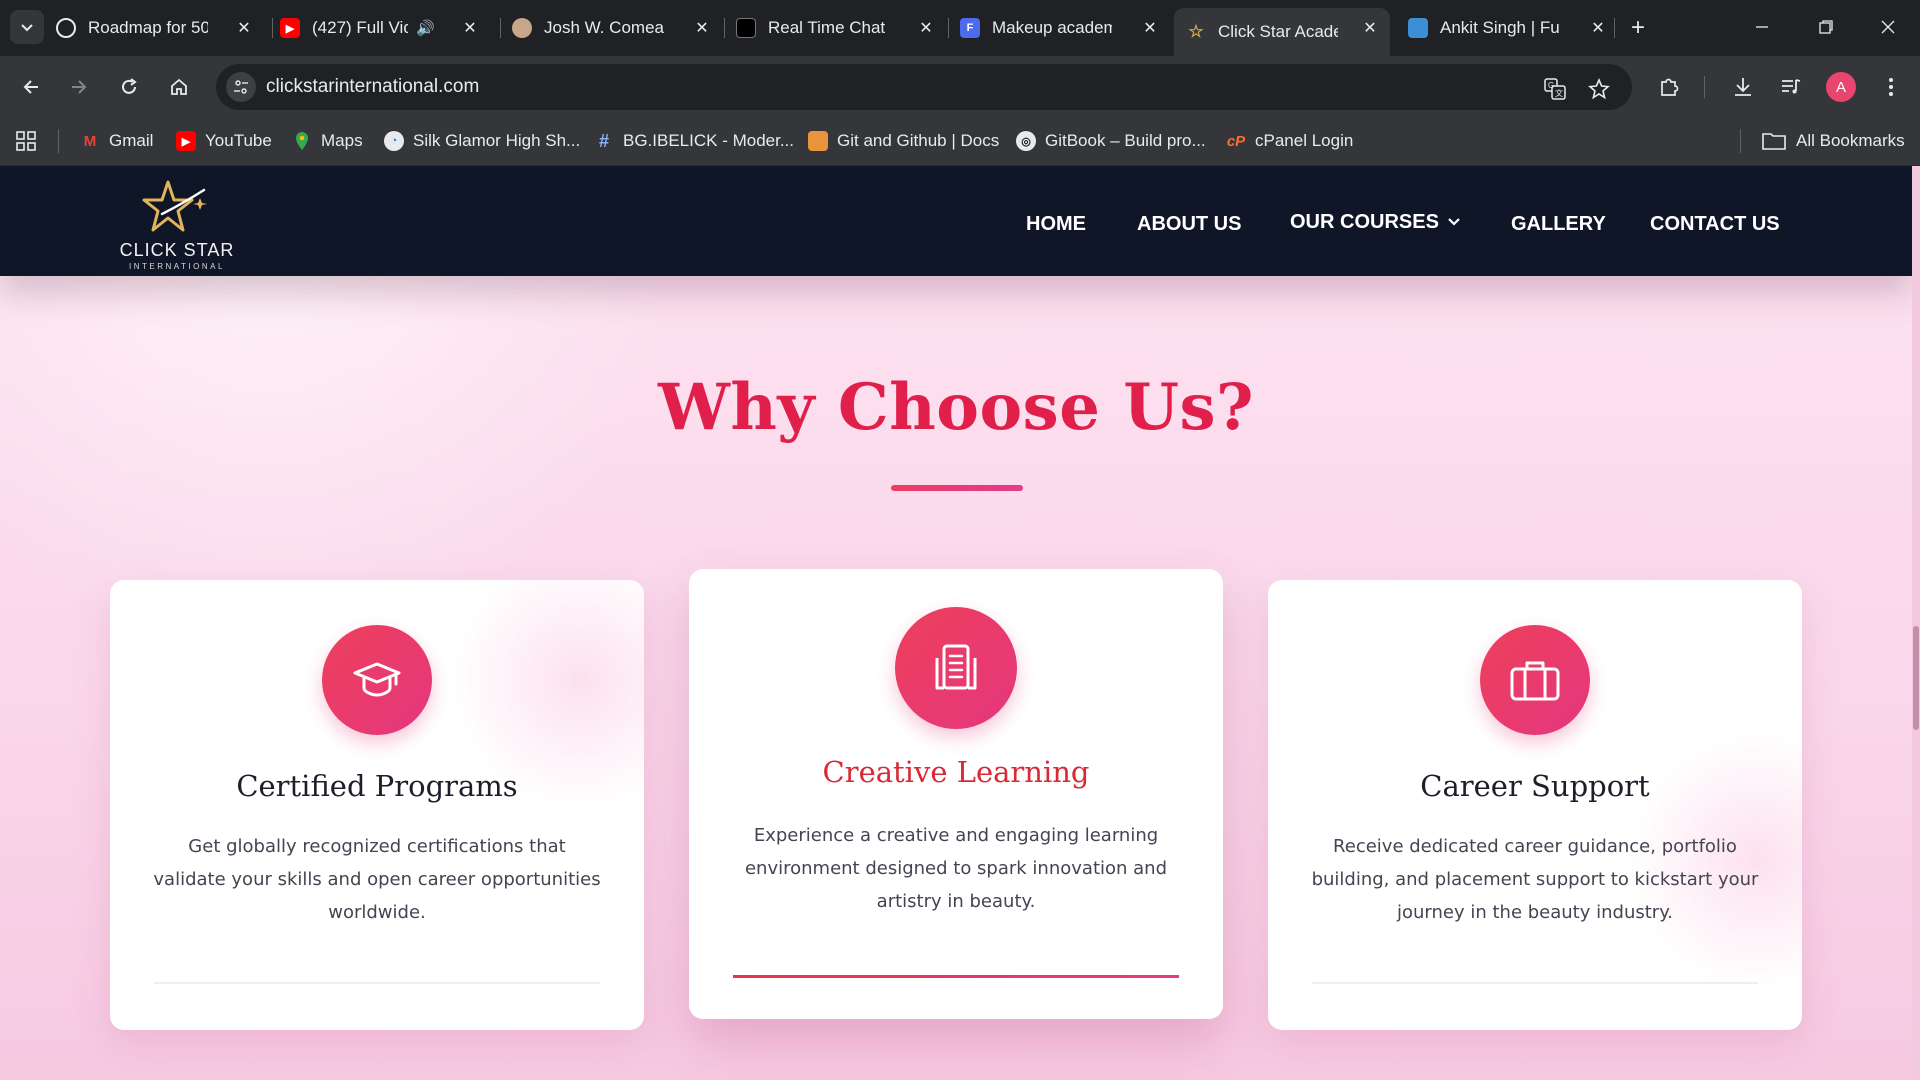 The image size is (1920, 1080). I want to click on site-logo: CLICK STAR INTERNATIONAL, so click(177, 224).